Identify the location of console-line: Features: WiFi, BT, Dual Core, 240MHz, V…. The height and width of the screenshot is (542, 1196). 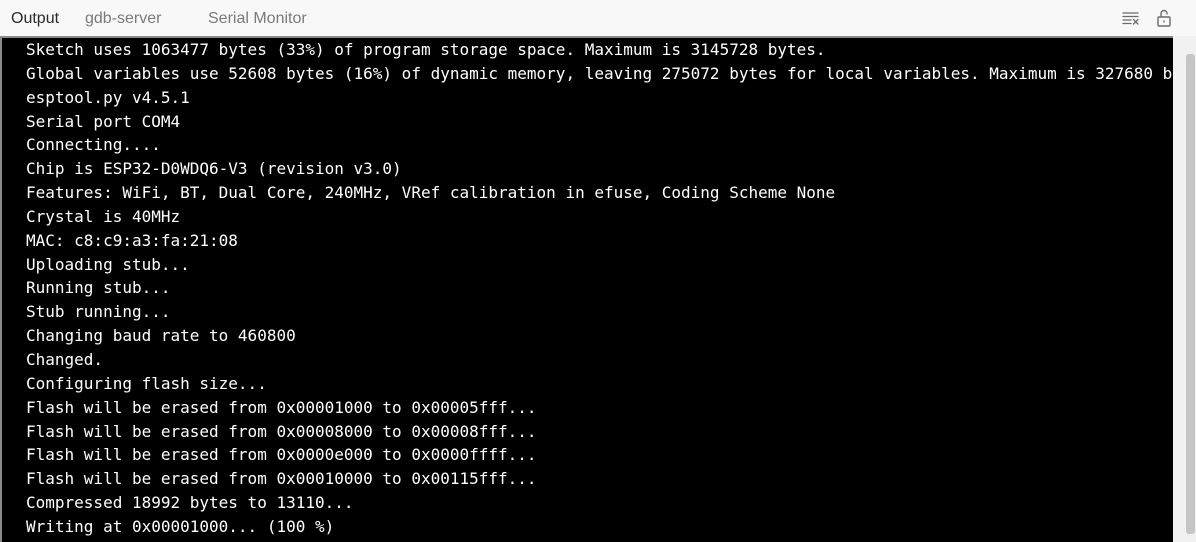
(431, 193).